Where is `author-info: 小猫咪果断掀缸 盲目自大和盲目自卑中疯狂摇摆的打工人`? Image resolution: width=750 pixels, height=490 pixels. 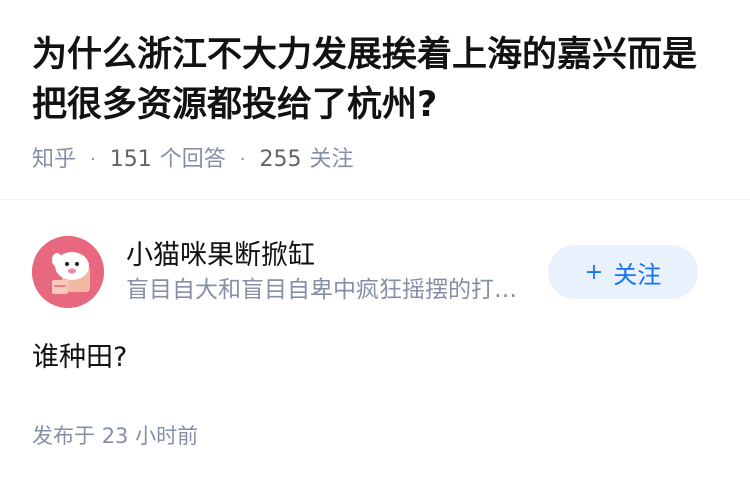
author-info: 小猫咪果断掀缸 盲目自大和盲目自卑中疯狂摇摆的打工人 is located at coordinates (332, 272).